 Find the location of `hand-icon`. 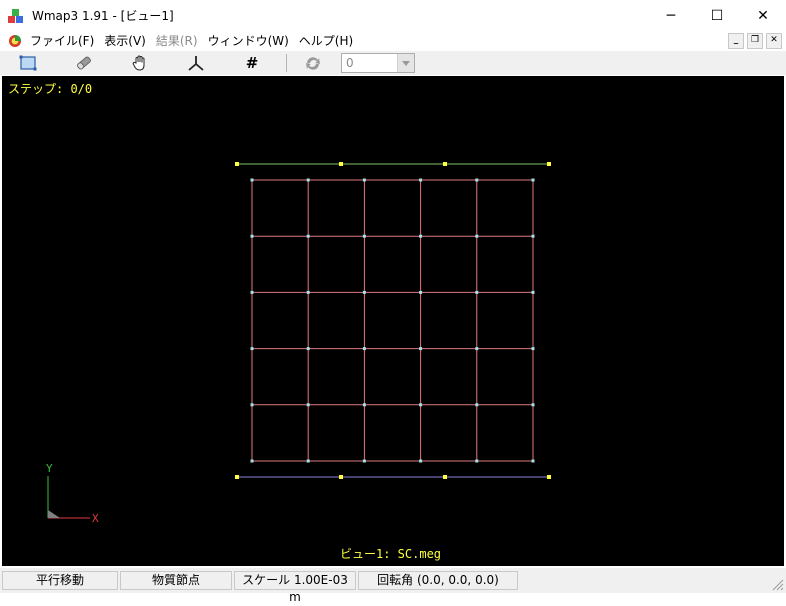

hand-icon is located at coordinates (138, 63).